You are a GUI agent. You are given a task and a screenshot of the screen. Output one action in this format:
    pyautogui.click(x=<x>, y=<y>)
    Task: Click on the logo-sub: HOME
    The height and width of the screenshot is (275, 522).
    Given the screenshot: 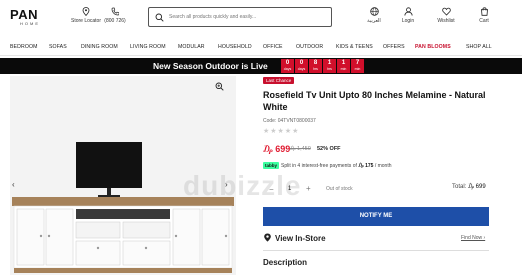 What is the action you would take?
    pyautogui.click(x=30, y=23)
    